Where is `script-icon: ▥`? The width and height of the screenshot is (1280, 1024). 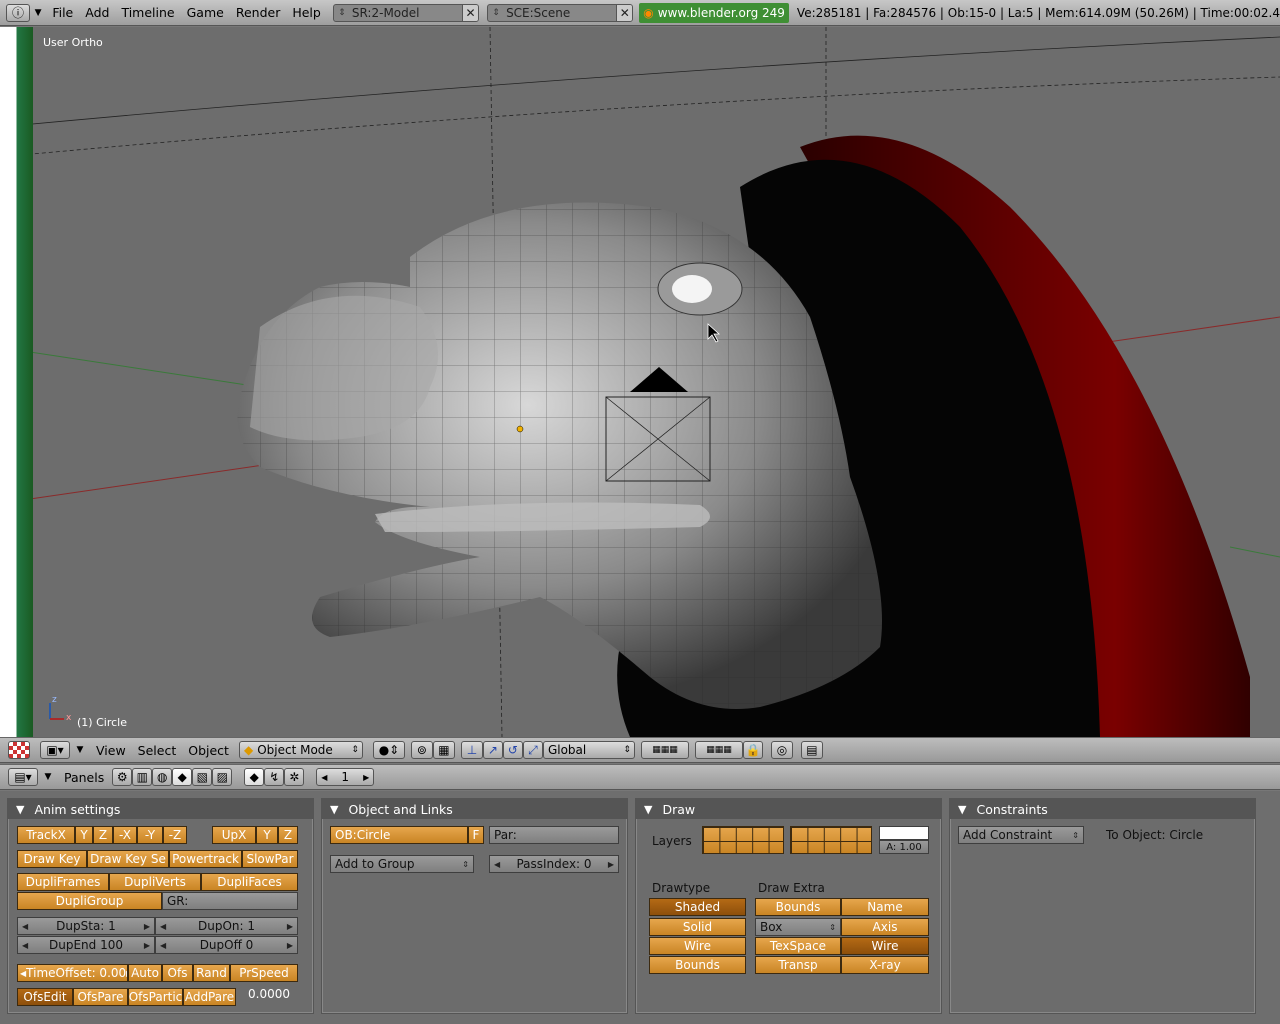
script-icon: ▥ is located at coordinates (142, 777).